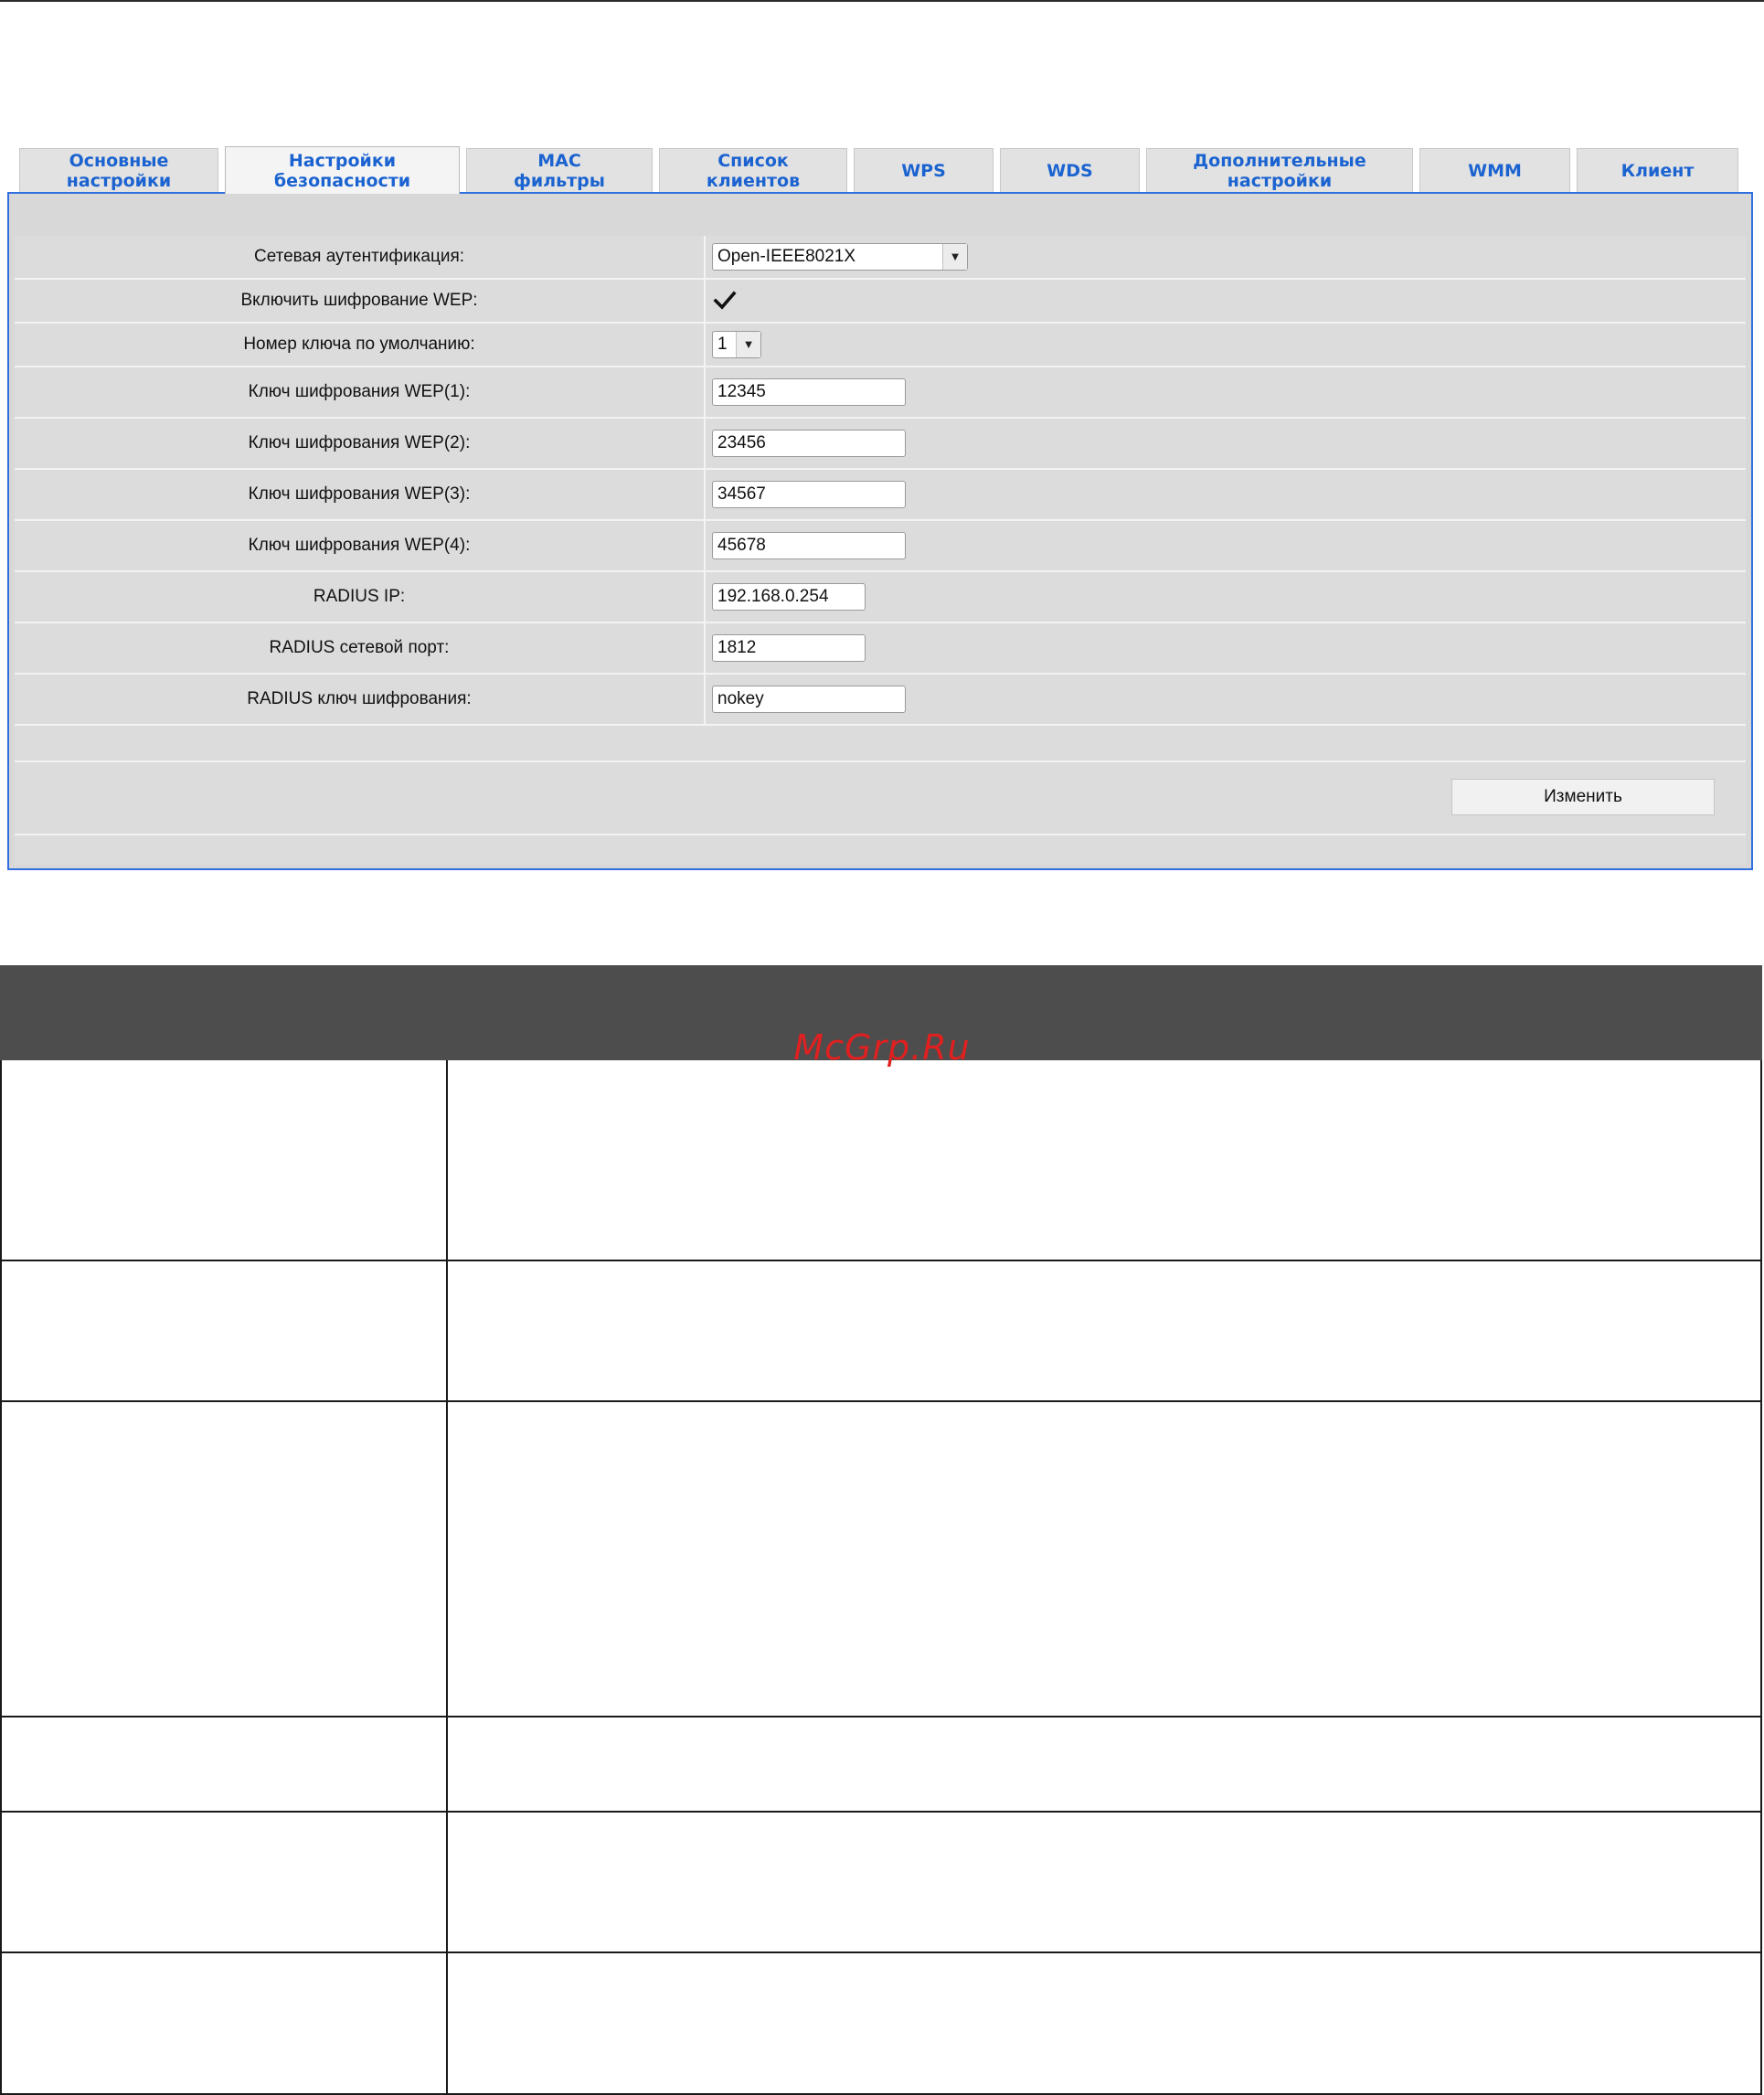 This screenshot has height=2095, width=1764. I want to click on tab-client-list: Список клиентов, so click(753, 170).